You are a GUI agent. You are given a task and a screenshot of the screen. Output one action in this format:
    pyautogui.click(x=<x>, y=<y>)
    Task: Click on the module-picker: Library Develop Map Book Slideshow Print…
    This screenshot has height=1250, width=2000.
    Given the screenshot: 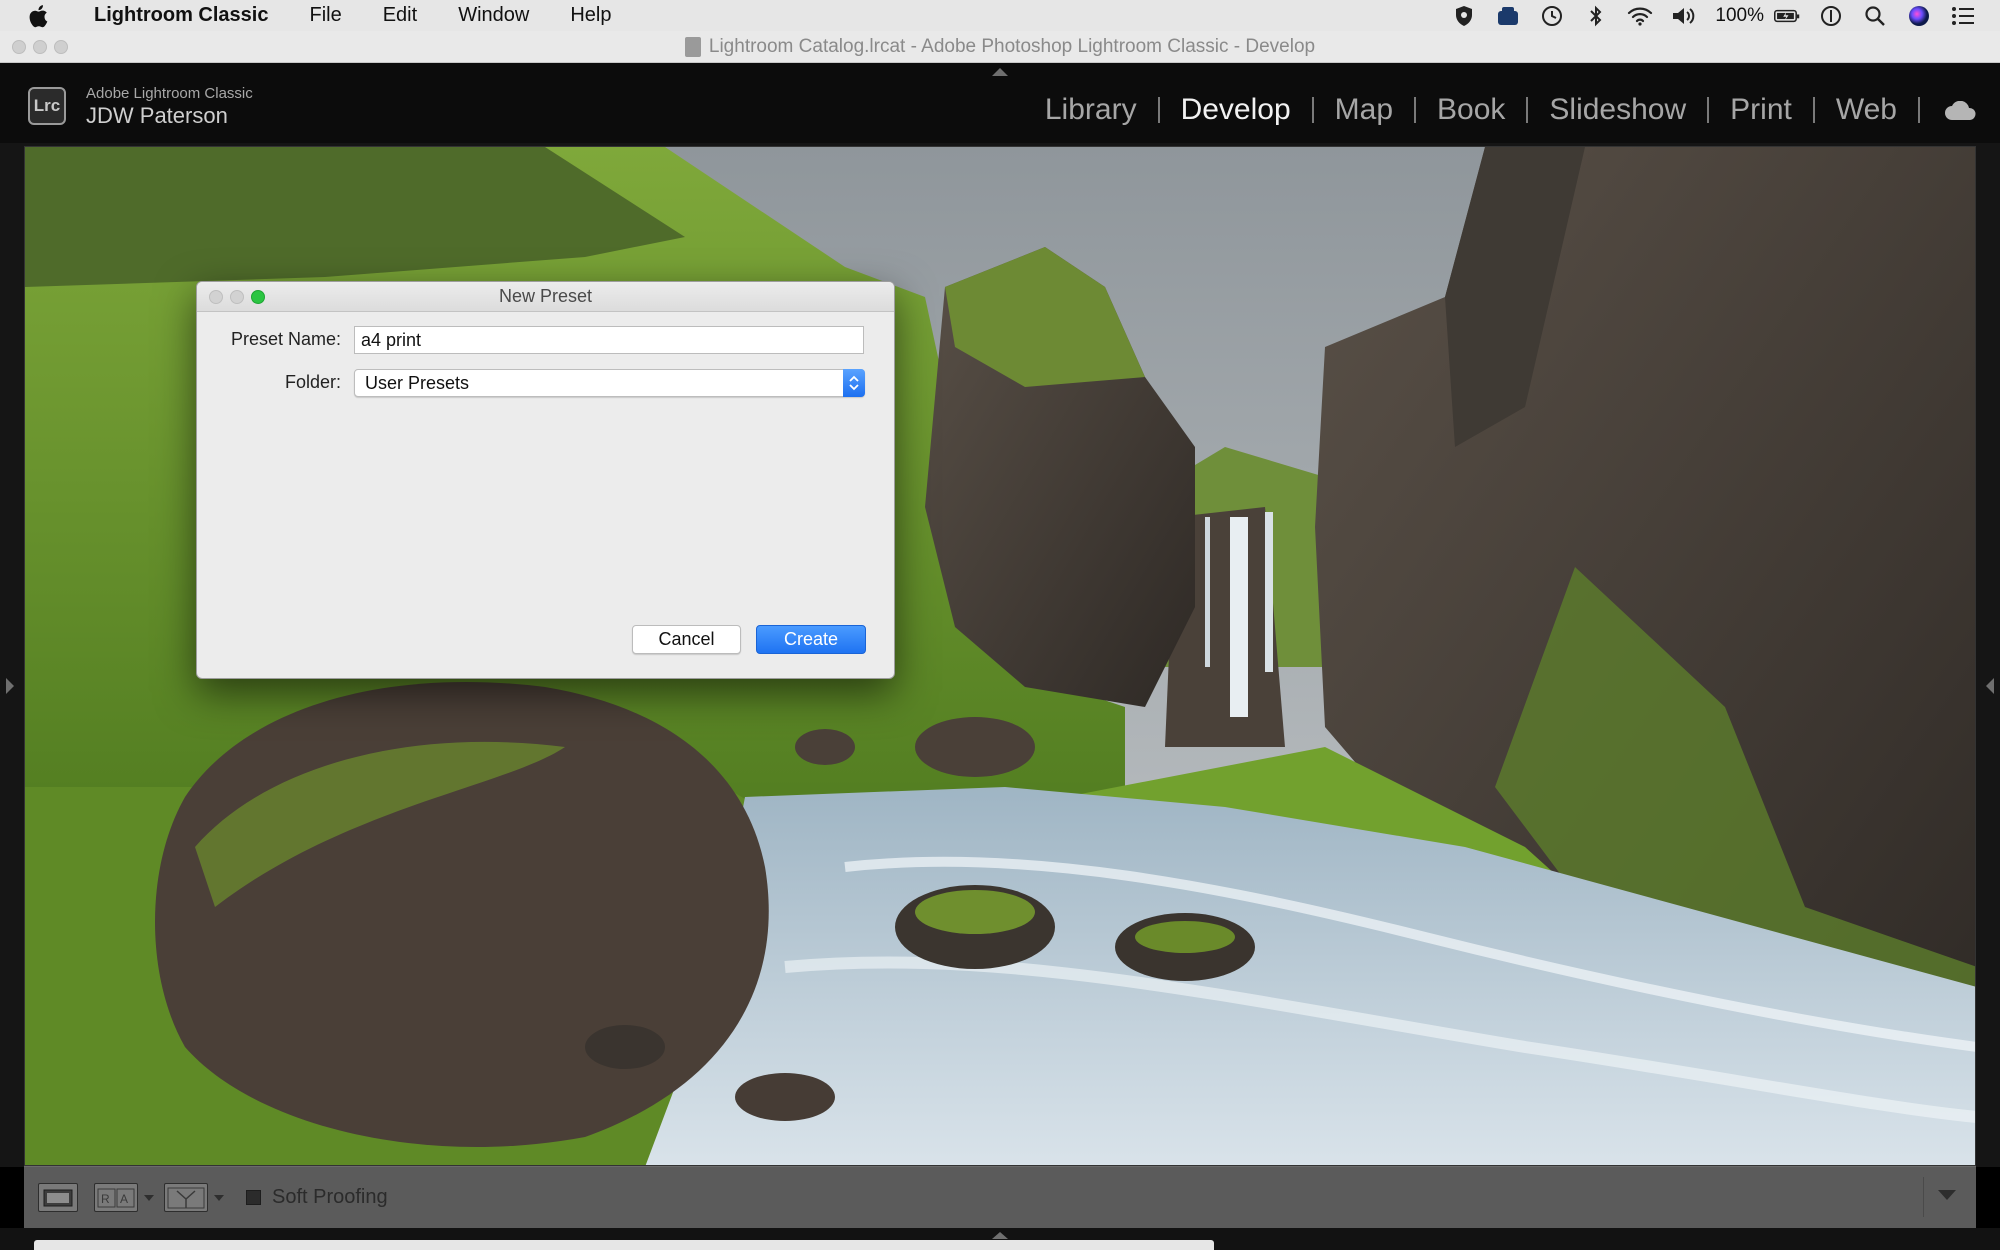 What is the action you would take?
    pyautogui.click(x=1472, y=110)
    